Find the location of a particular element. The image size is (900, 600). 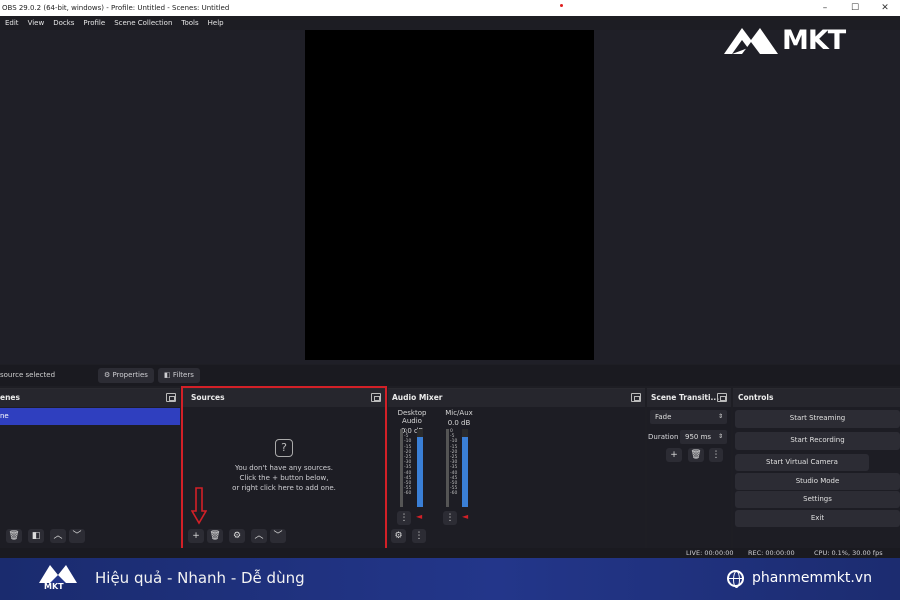

menu-view: View is located at coordinates (36, 23).